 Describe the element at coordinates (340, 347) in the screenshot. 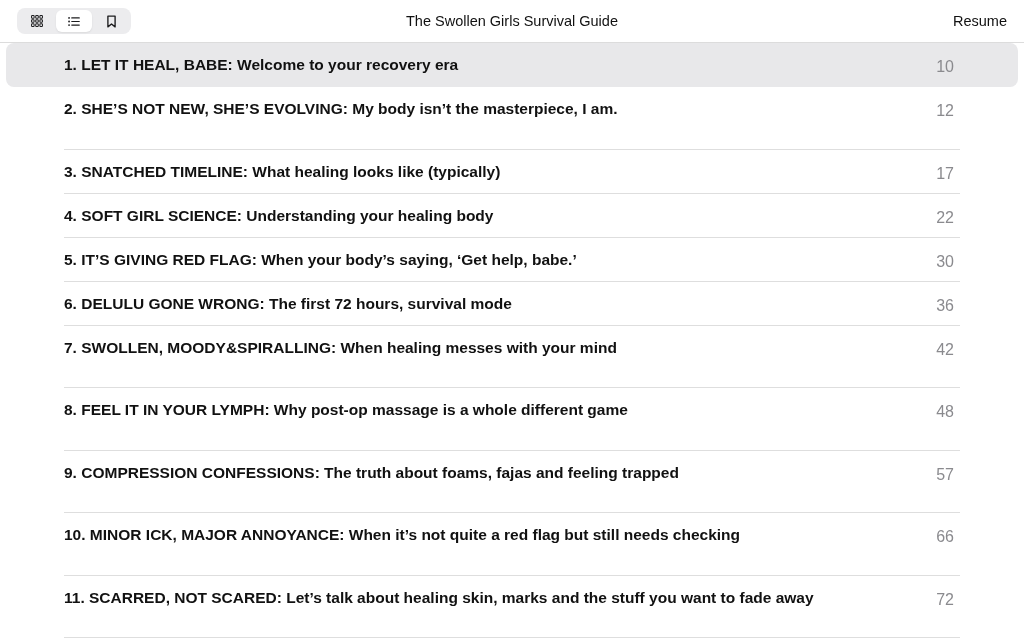

I see `chapter-title: 7. SWOLLEN, MOODY&SPIRALLING: When healing messes with your mind` at that location.